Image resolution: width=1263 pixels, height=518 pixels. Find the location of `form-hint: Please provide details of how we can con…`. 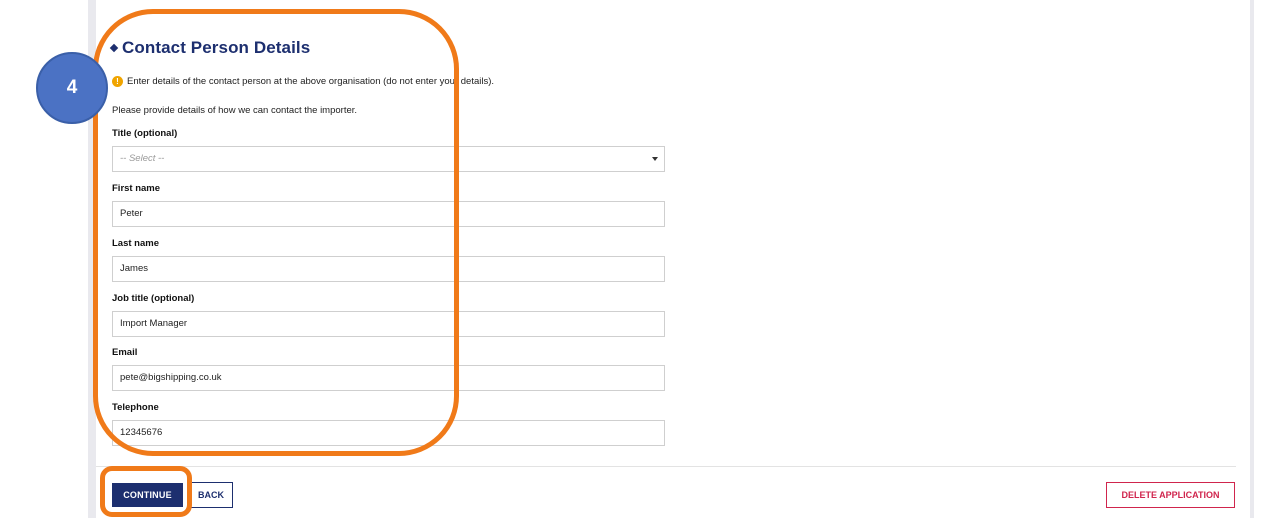

form-hint: Please provide details of how we can con… is located at coordinates (235, 110).